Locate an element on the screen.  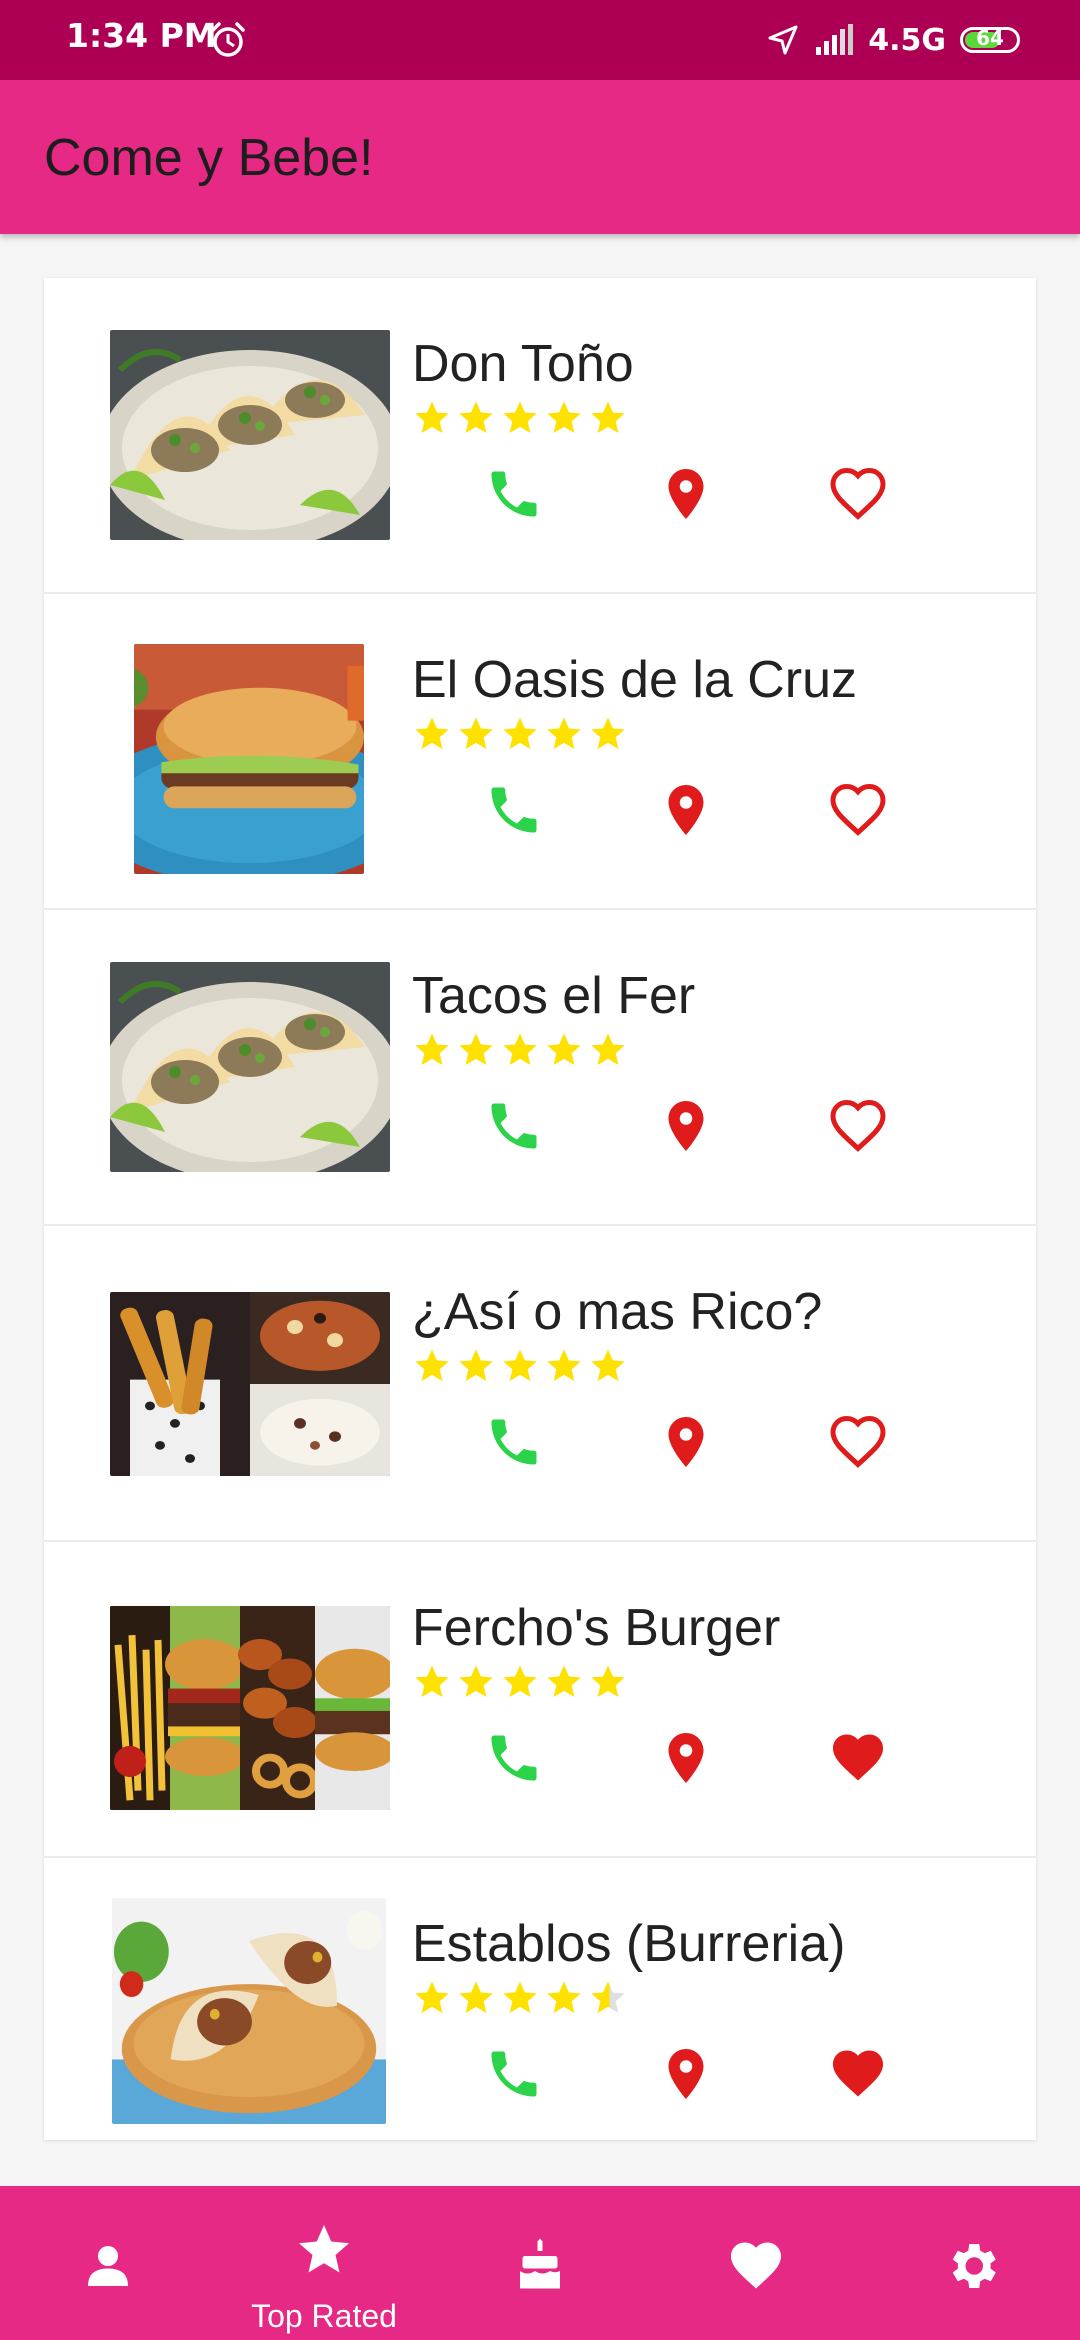
signal-icon is located at coordinates (835, 39).